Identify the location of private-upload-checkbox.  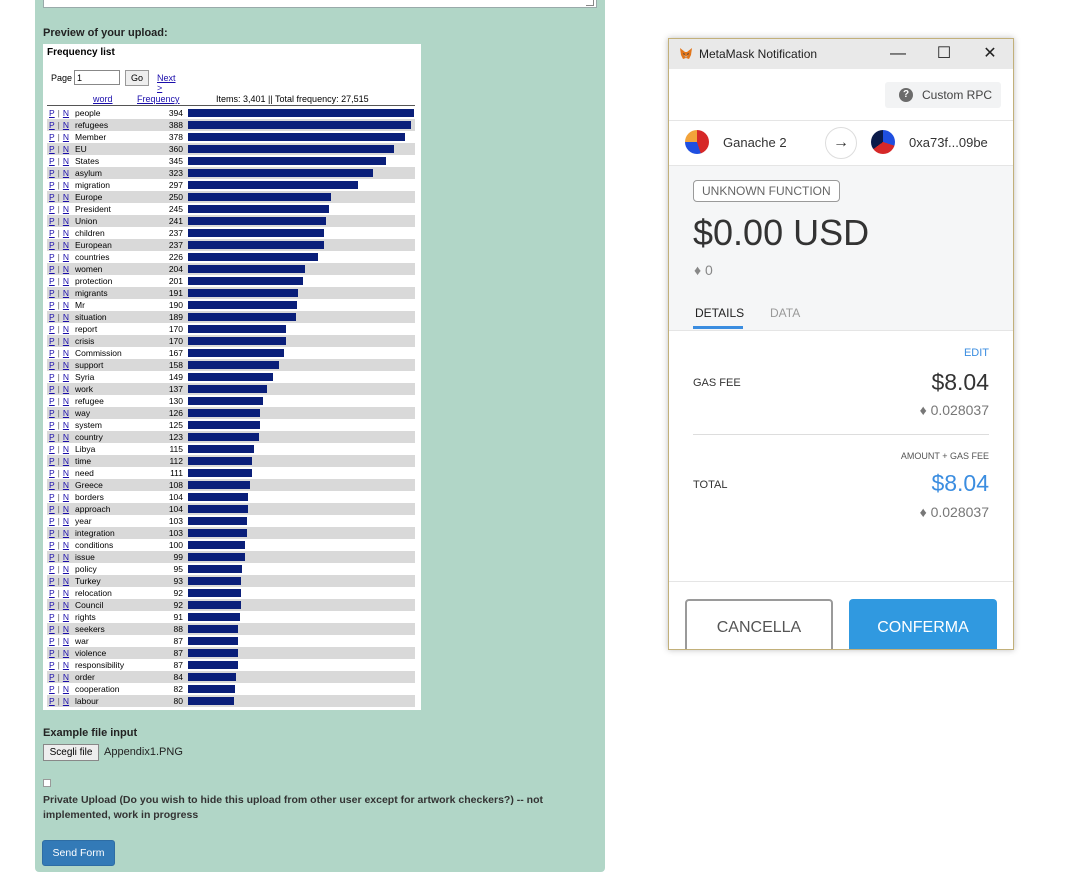
(47, 783).